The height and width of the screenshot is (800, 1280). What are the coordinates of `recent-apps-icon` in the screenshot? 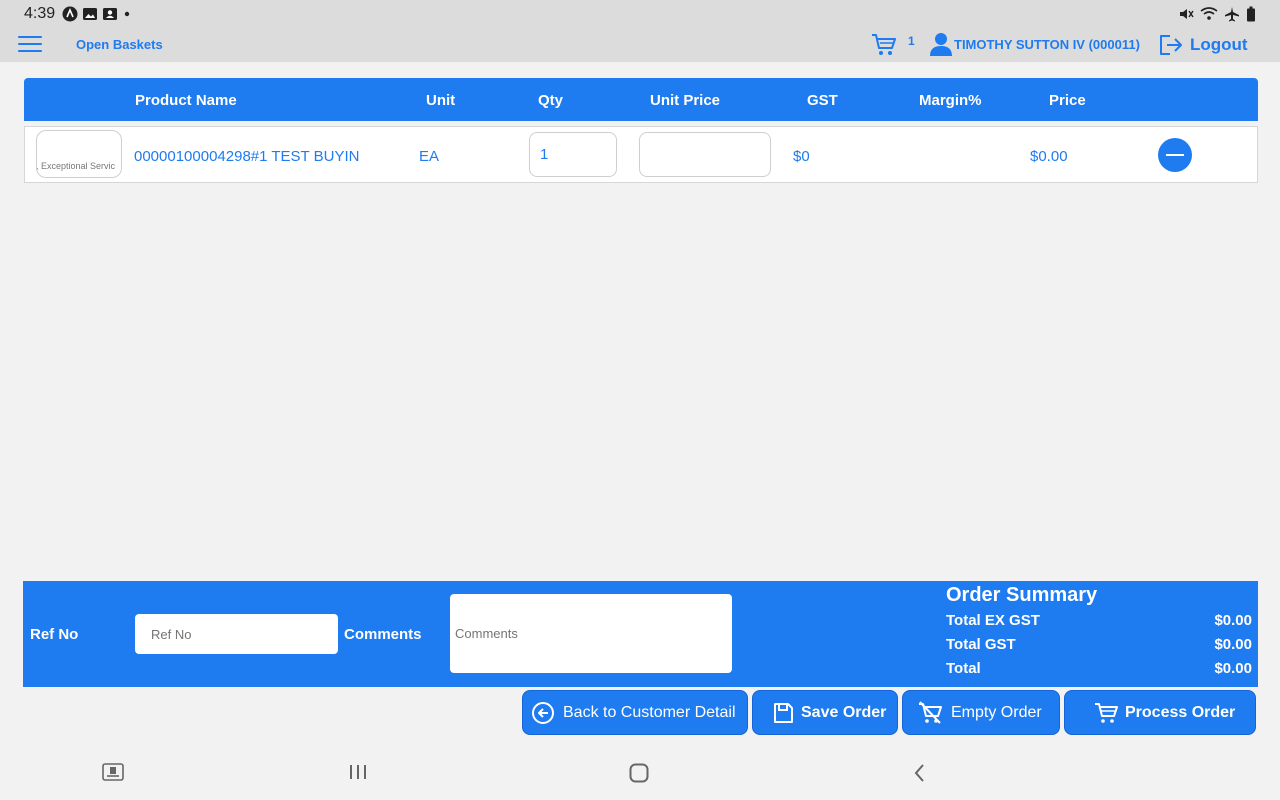 It's located at (358, 772).